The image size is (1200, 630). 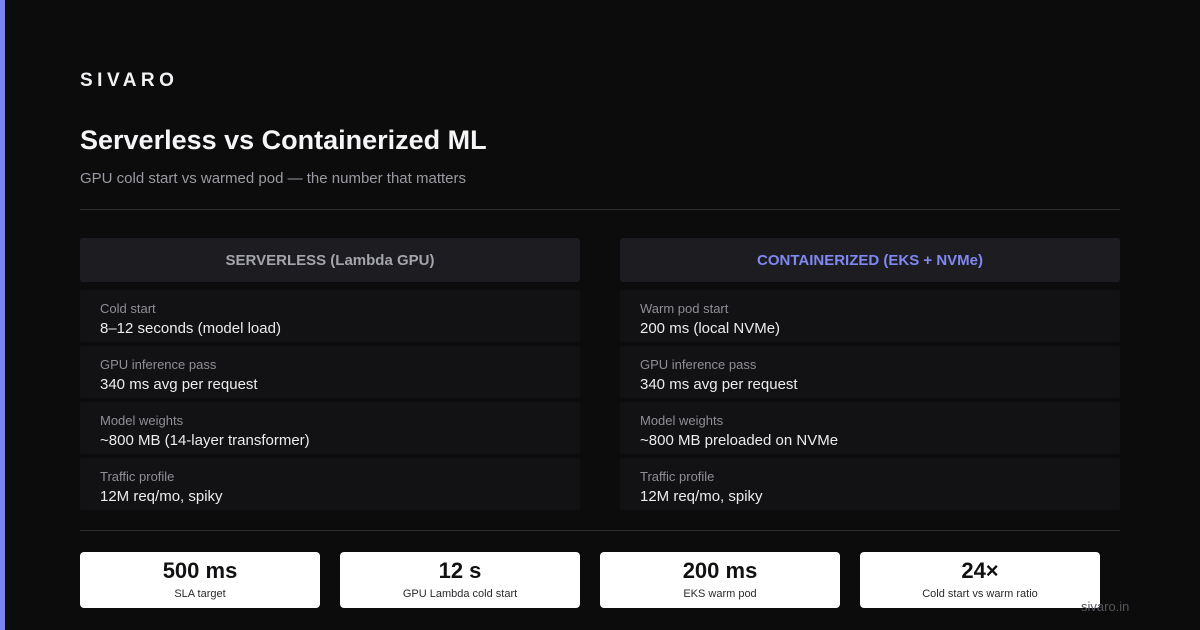 What do you see at coordinates (330, 260) in the screenshot?
I see `serverless-header: SERVERLESS (Lambda GPU)` at bounding box center [330, 260].